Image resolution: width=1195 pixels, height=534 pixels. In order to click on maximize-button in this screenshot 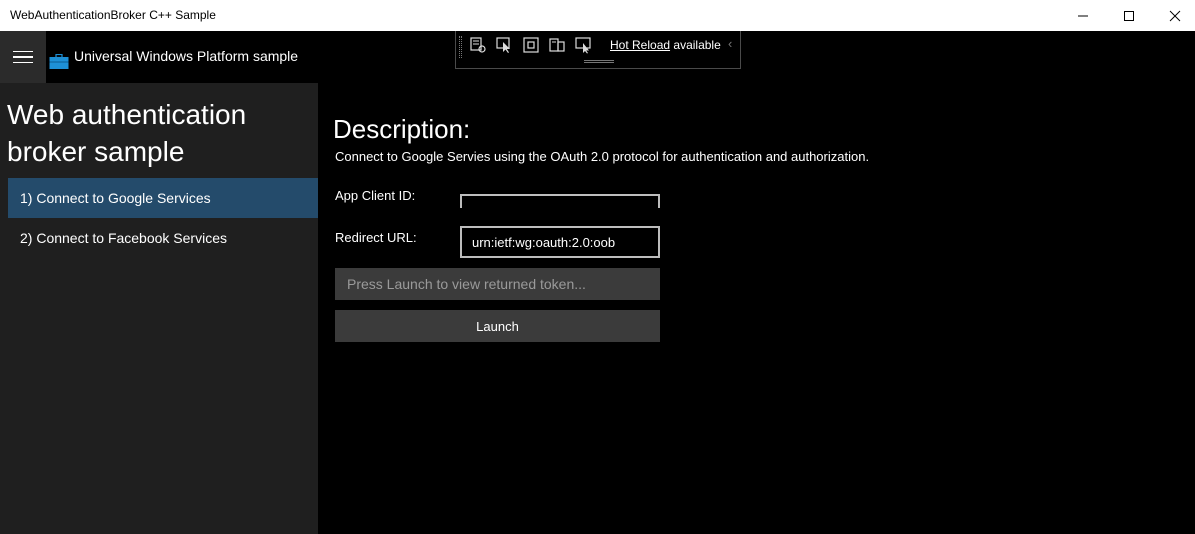, I will do `click(1129, 15)`.